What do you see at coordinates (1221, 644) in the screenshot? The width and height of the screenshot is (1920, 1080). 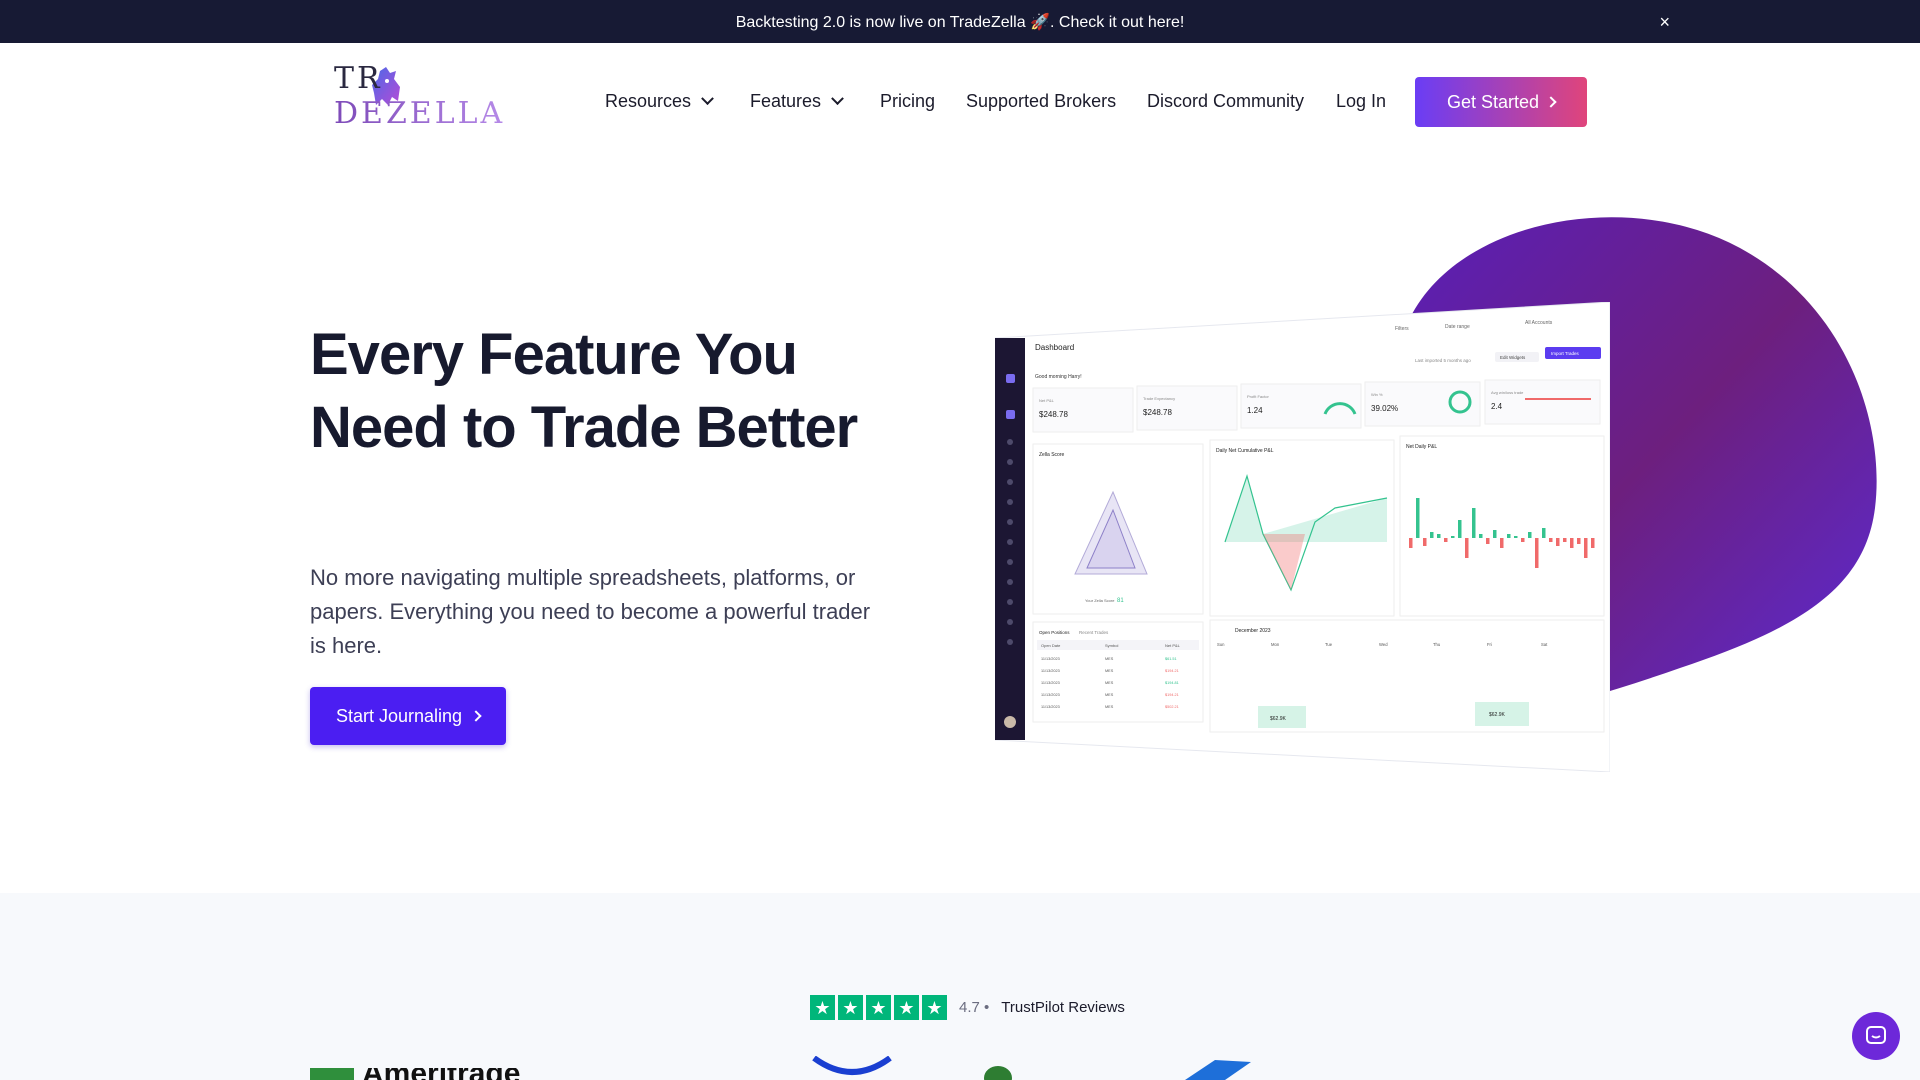 I see `calendar-weekday: Sun` at bounding box center [1221, 644].